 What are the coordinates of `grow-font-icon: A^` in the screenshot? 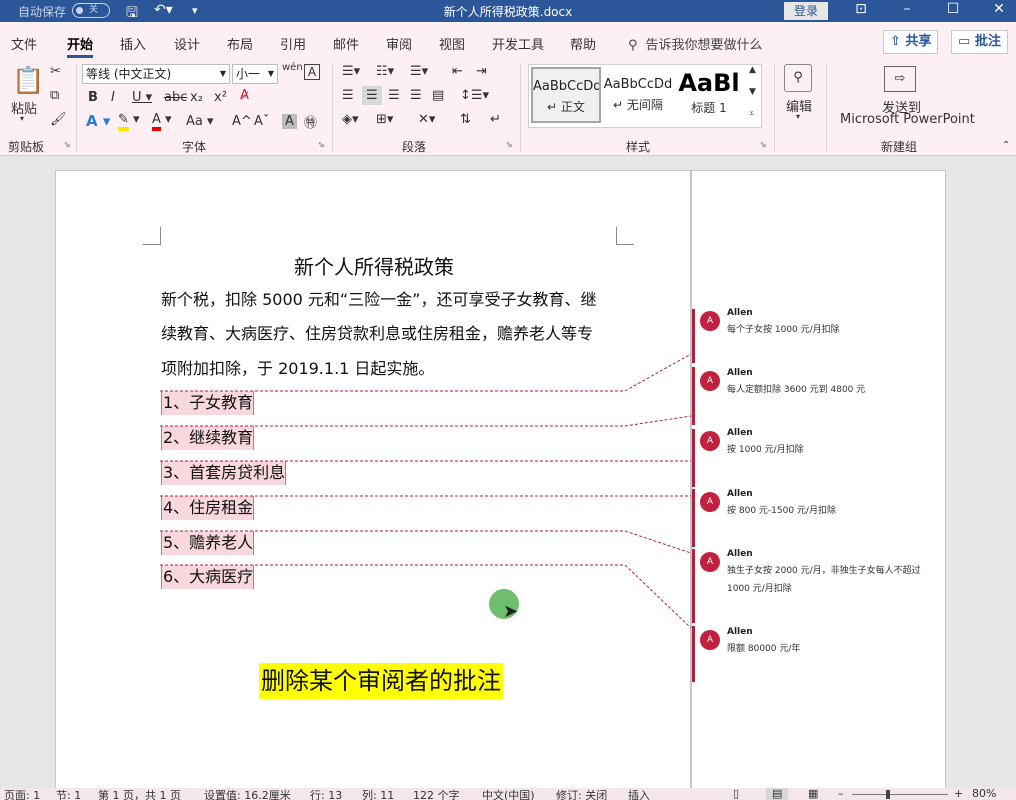 It's located at (242, 121).